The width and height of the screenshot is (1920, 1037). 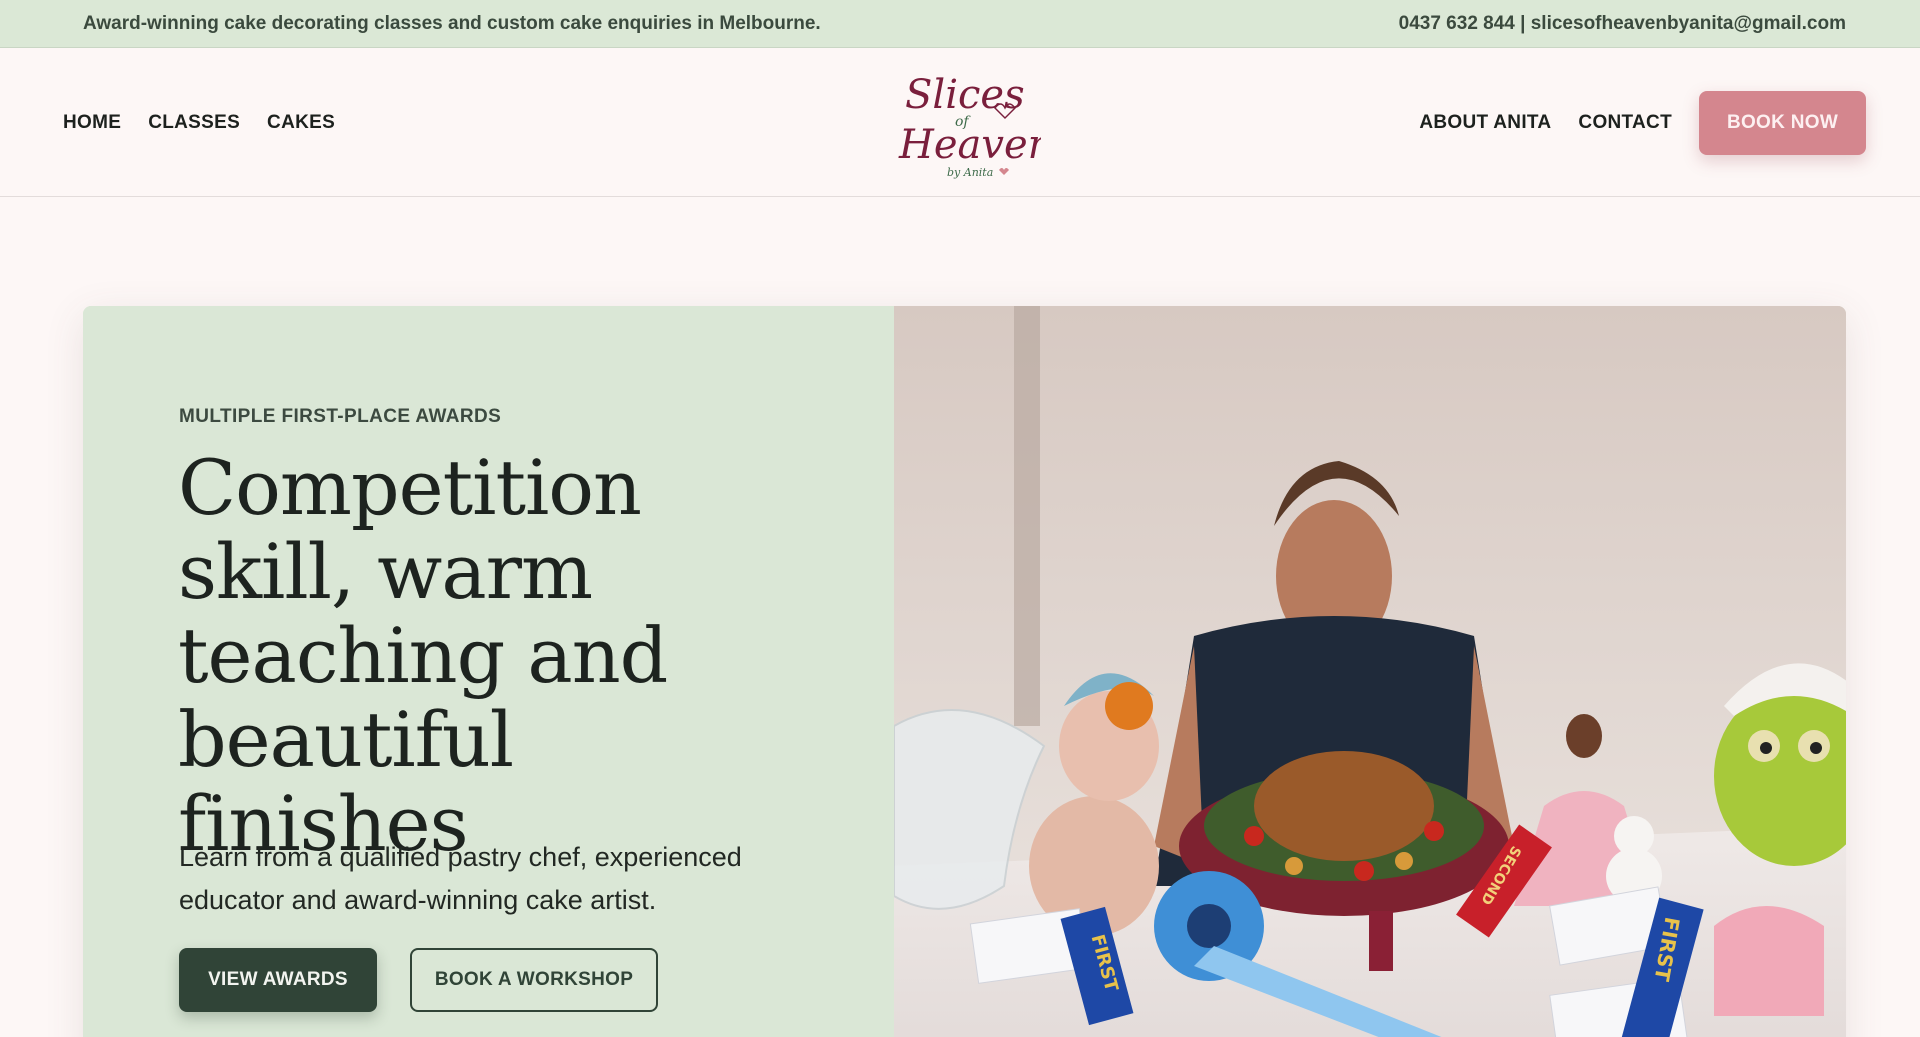 I want to click on logo-wordmark: Slices of Heaven by Anita, so click(x=975, y=125).